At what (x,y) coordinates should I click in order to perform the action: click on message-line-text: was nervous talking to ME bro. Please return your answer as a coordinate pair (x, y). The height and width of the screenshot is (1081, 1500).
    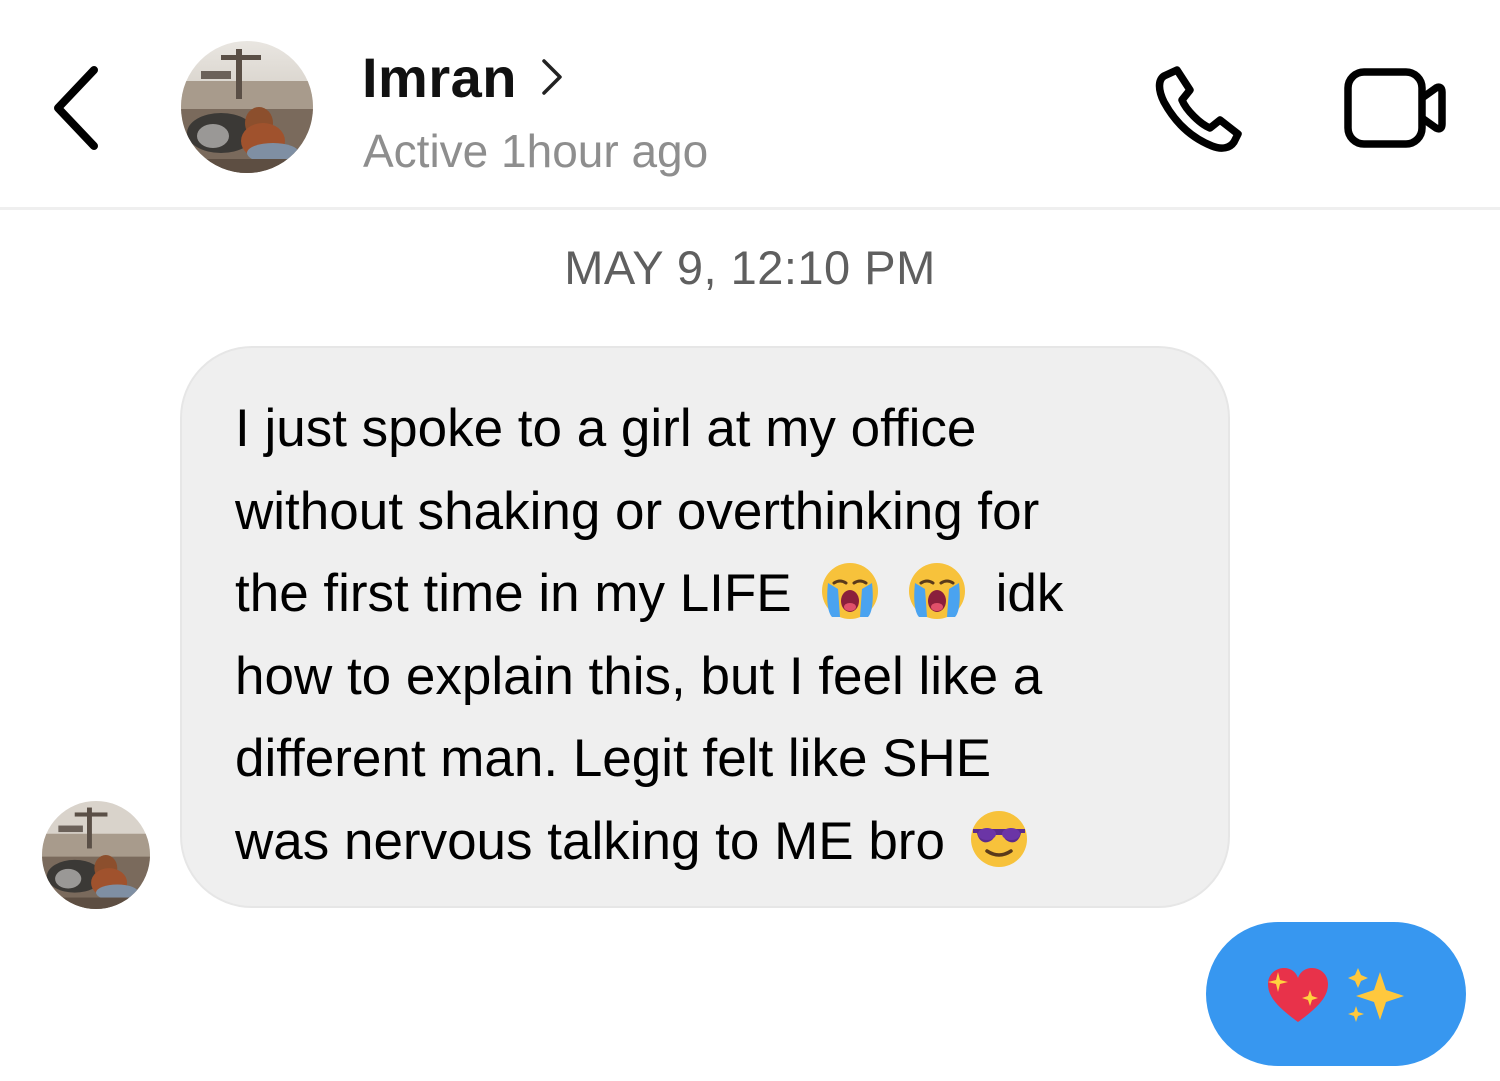
    Looking at the image, I should click on (590, 841).